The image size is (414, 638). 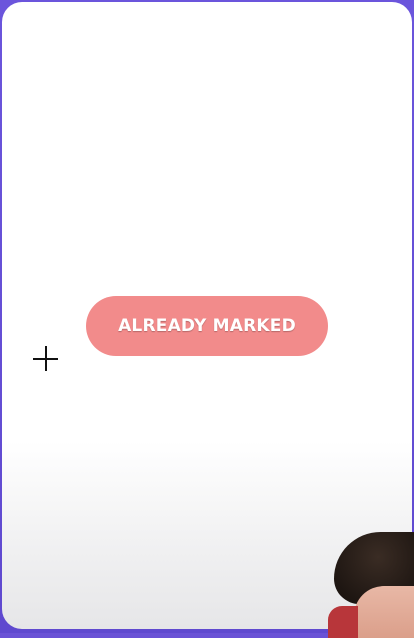 What do you see at coordinates (45, 358) in the screenshot?
I see `crosshair-icon` at bounding box center [45, 358].